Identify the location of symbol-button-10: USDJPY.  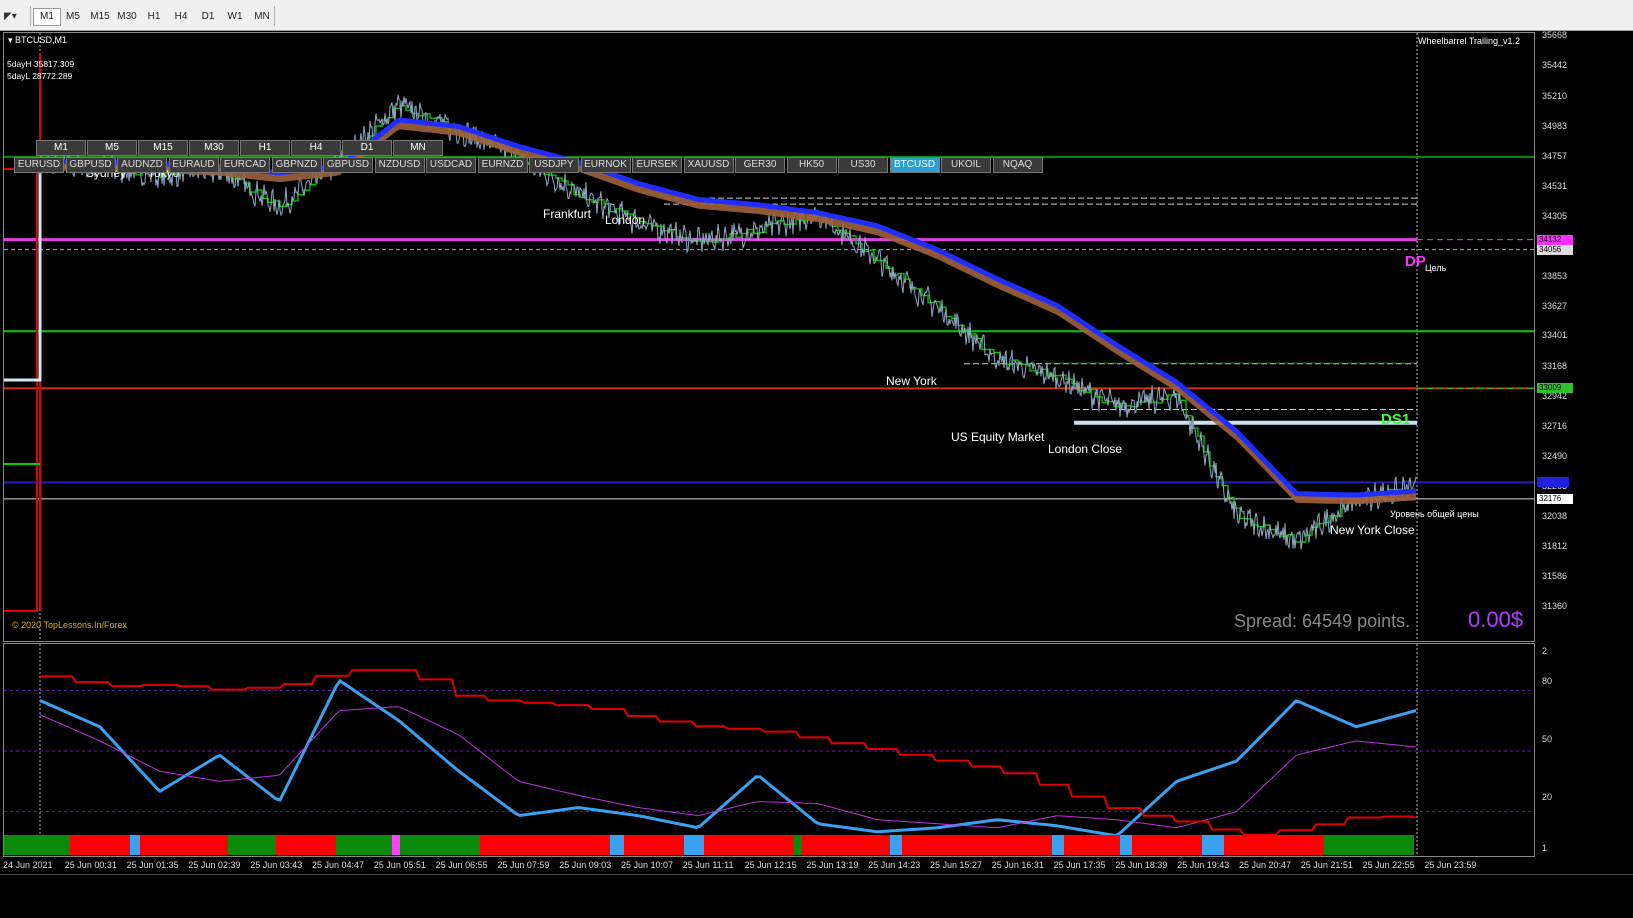
(554, 165).